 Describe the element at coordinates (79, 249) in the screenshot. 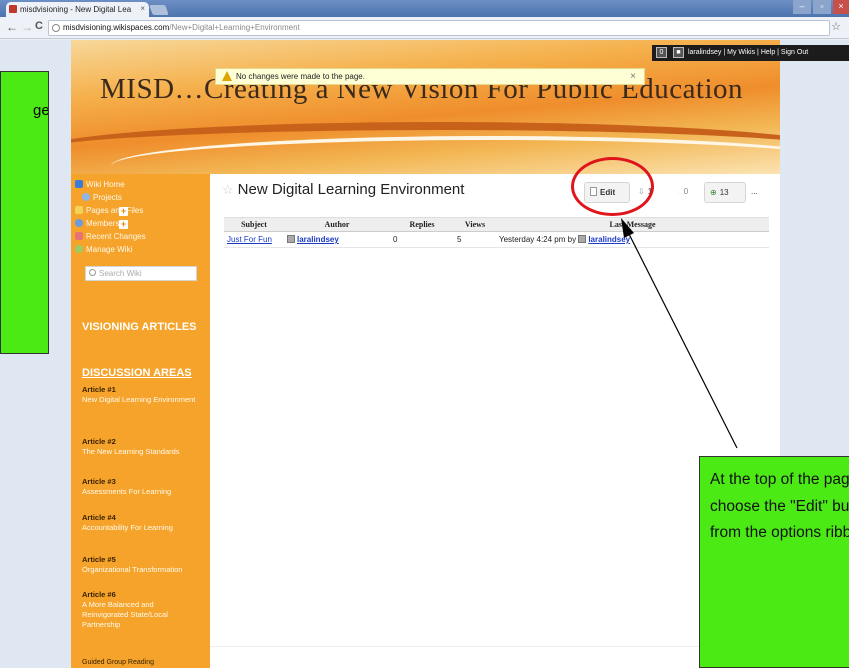

I see `settings-icon` at that location.